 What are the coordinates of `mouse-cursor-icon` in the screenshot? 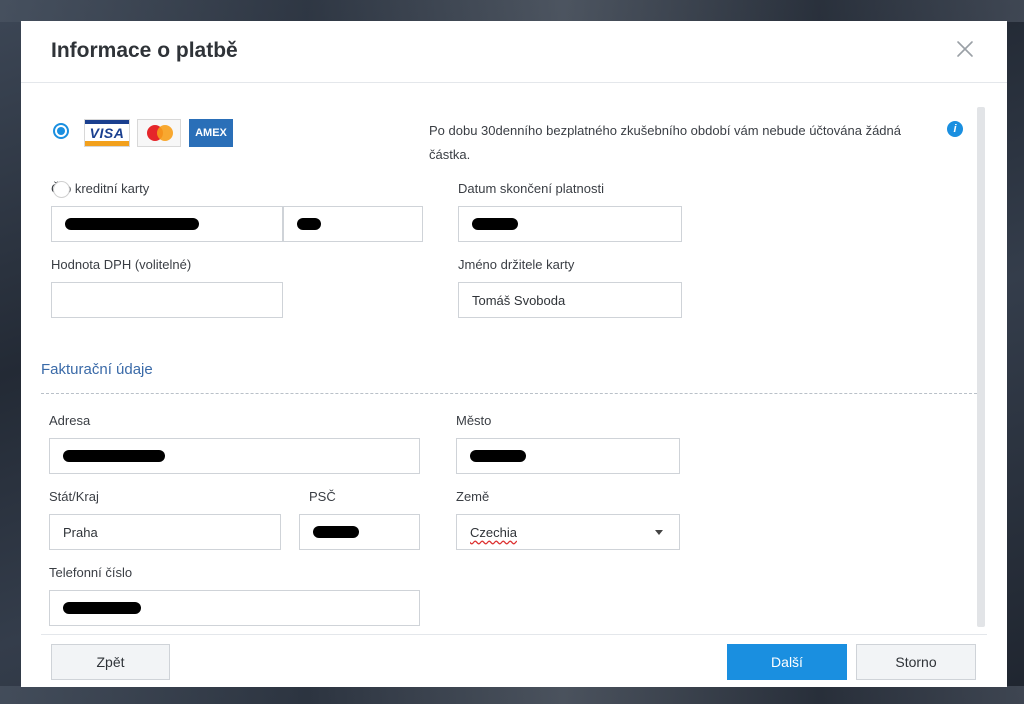 It's located at (61, 189).